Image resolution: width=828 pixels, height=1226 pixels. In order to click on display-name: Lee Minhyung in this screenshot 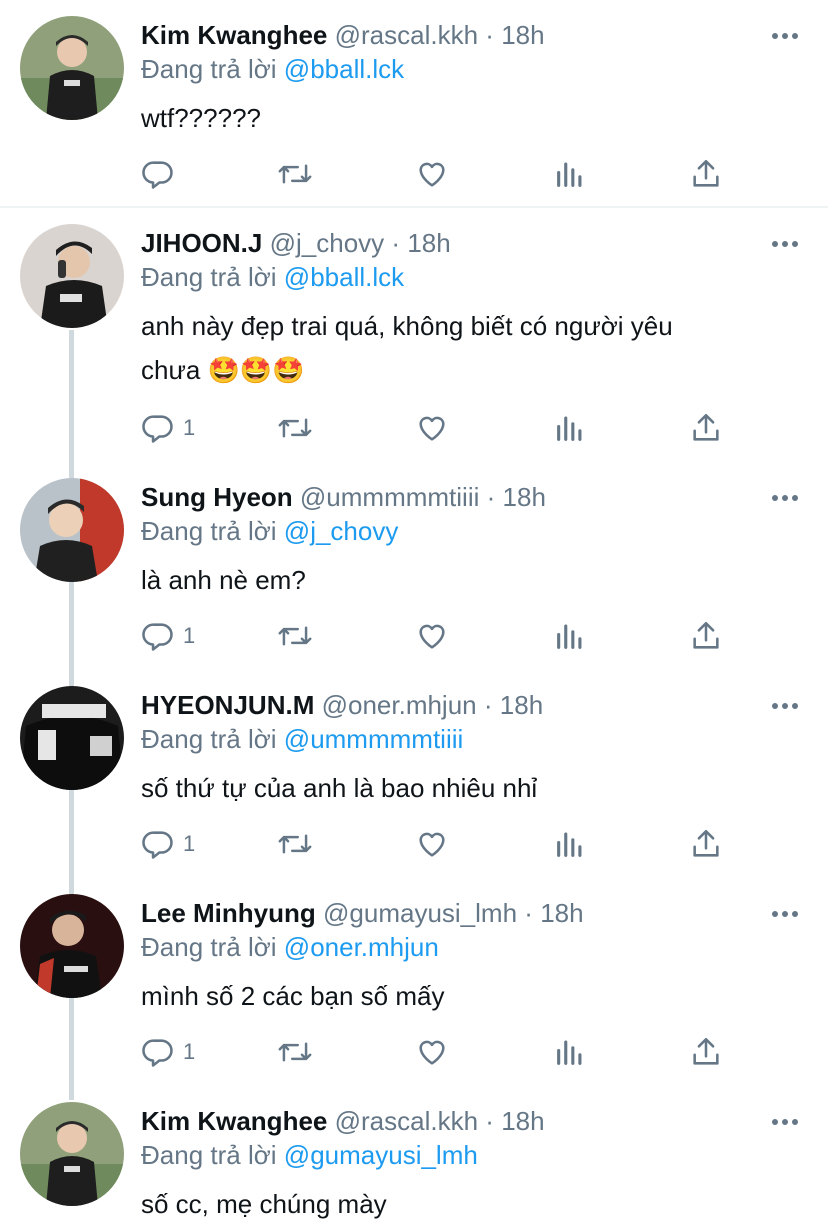, I will do `click(228, 913)`.